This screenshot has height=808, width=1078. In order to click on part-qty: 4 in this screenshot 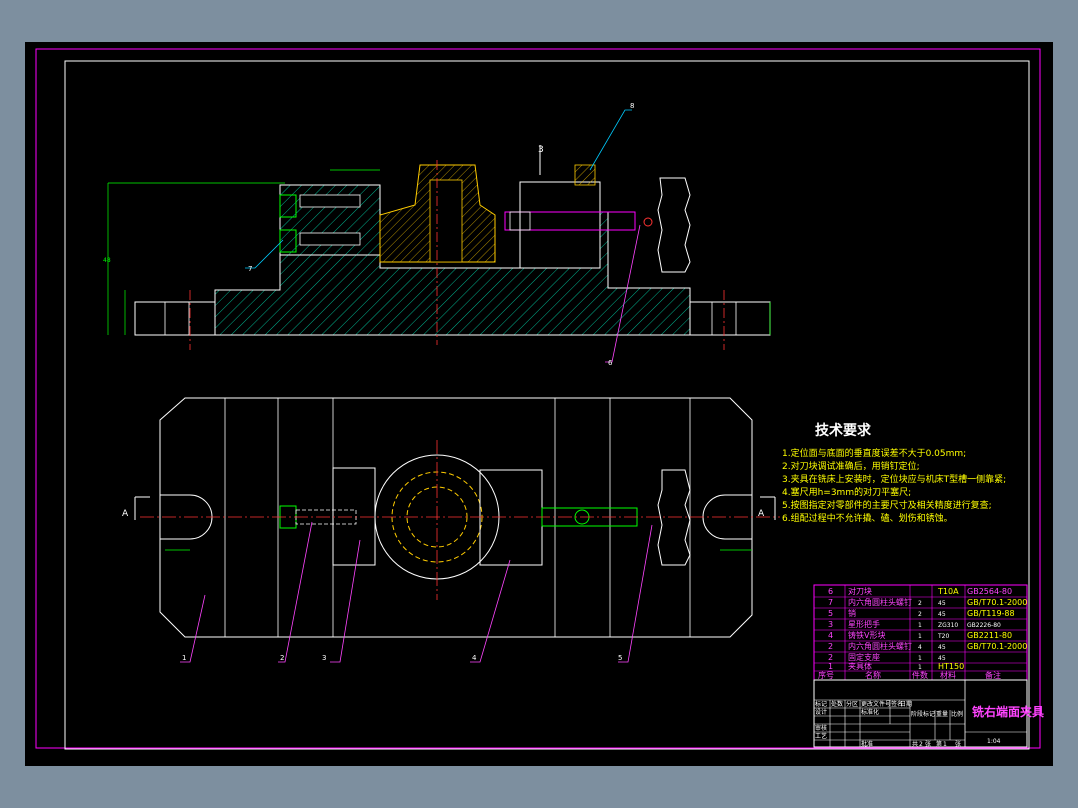, I will do `click(920, 647)`.